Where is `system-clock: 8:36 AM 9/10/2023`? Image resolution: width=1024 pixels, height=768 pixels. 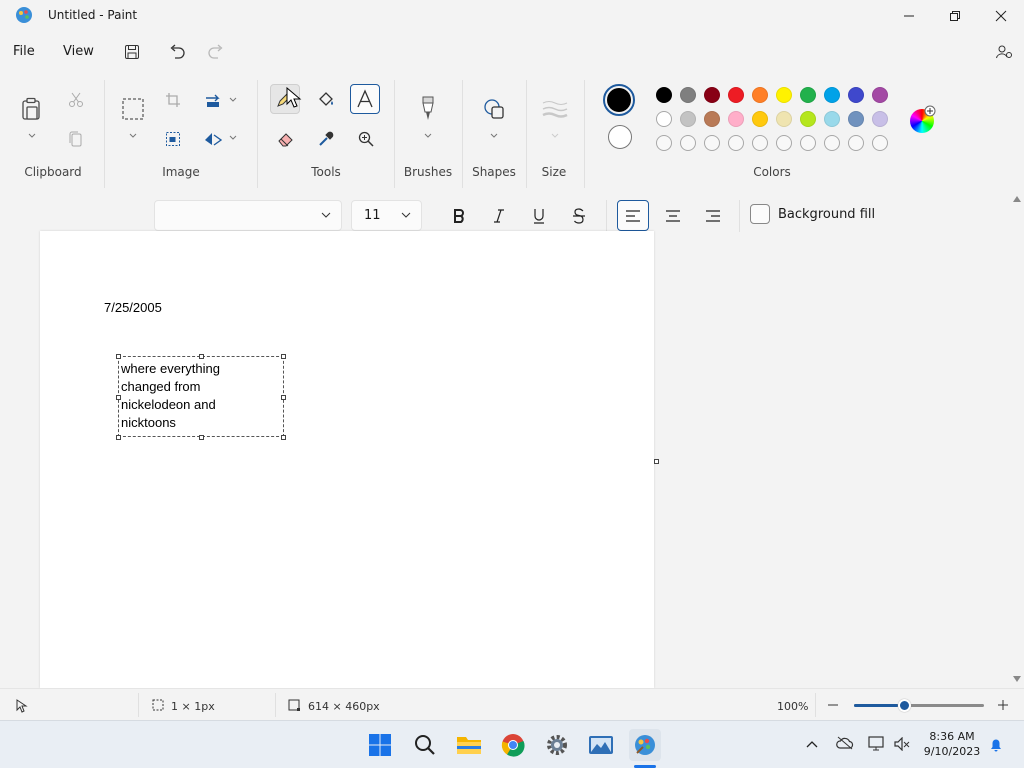 system-clock: 8:36 AM 9/10/2023 is located at coordinates (952, 744).